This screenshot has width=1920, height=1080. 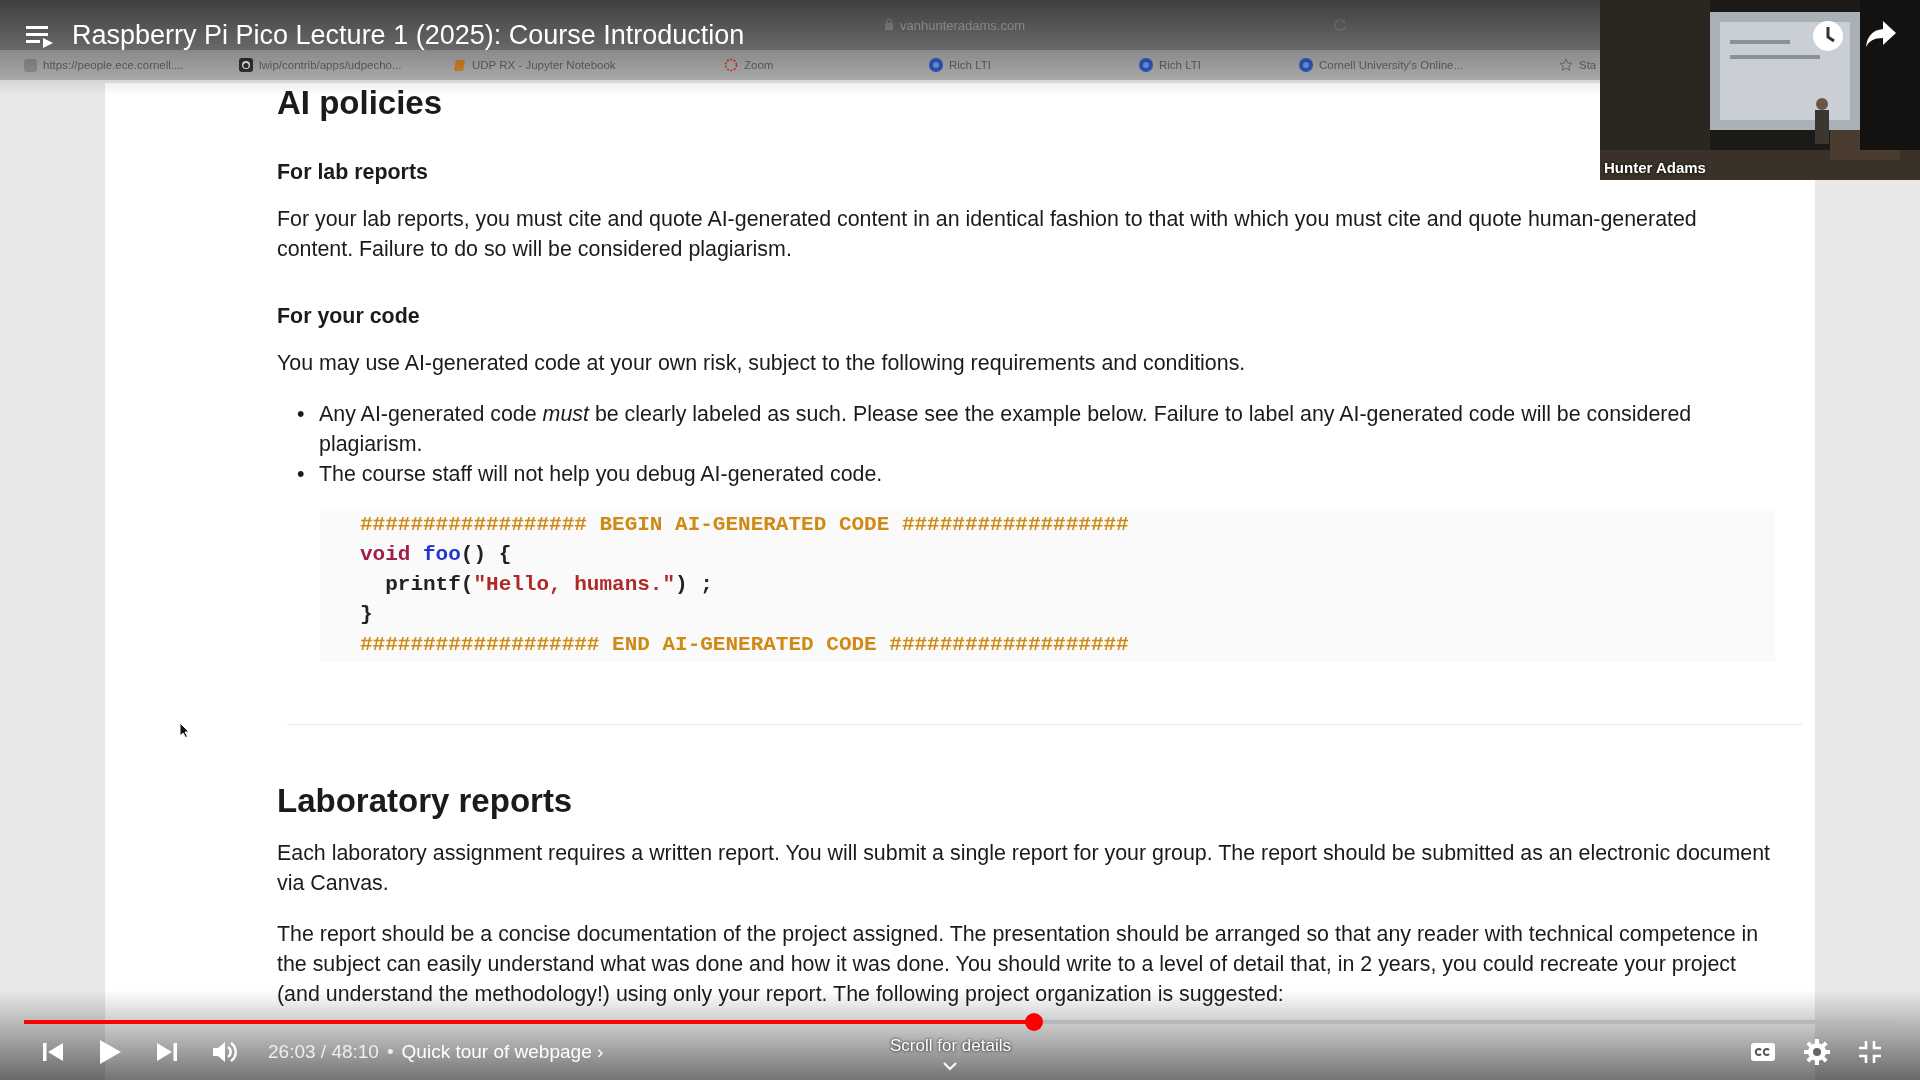 What do you see at coordinates (425, 801) in the screenshot?
I see `section-heading: Laboratory reports` at bounding box center [425, 801].